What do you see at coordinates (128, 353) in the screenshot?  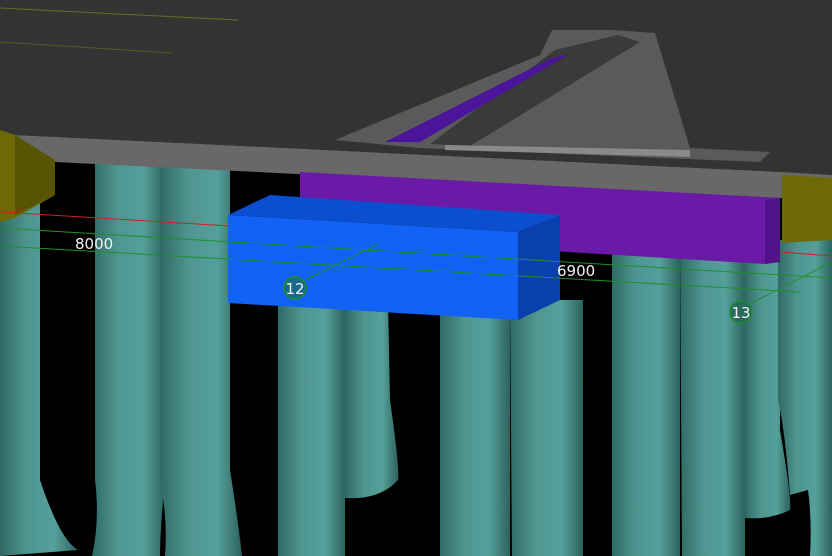 I see `pile-left-a` at bounding box center [128, 353].